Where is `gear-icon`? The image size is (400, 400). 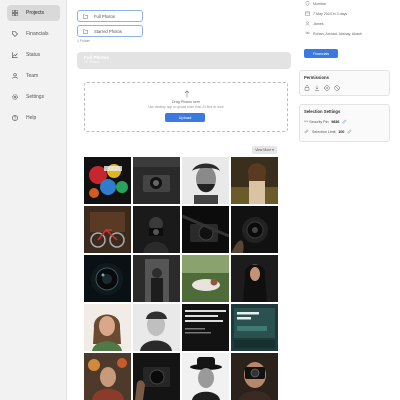 gear-icon is located at coordinates (15, 97).